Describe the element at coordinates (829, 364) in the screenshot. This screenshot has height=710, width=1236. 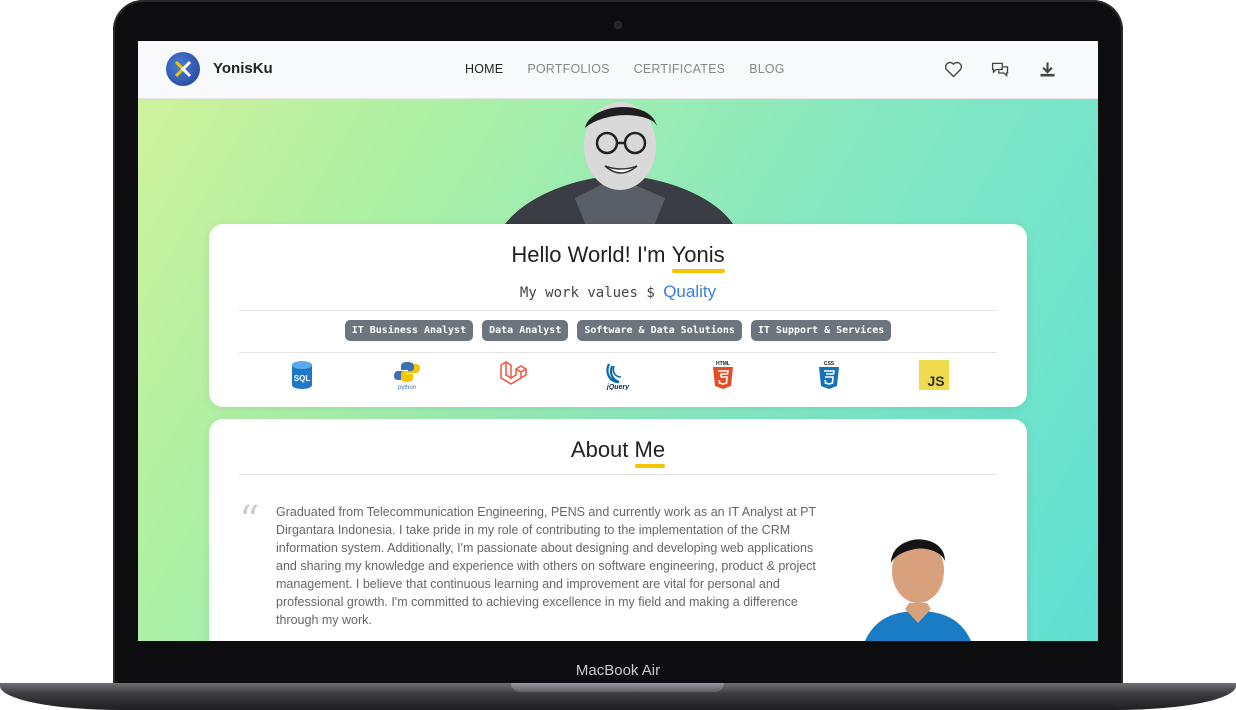
I see `svg-text: CSS` at that location.